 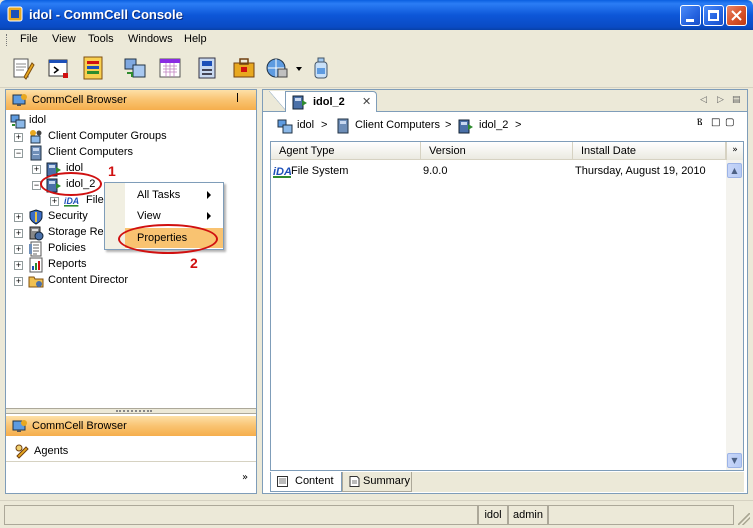 I want to click on maximize-button, so click(x=713, y=15).